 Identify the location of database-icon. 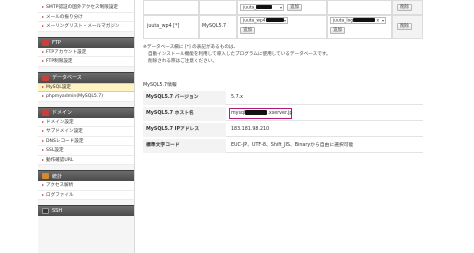
(45, 77).